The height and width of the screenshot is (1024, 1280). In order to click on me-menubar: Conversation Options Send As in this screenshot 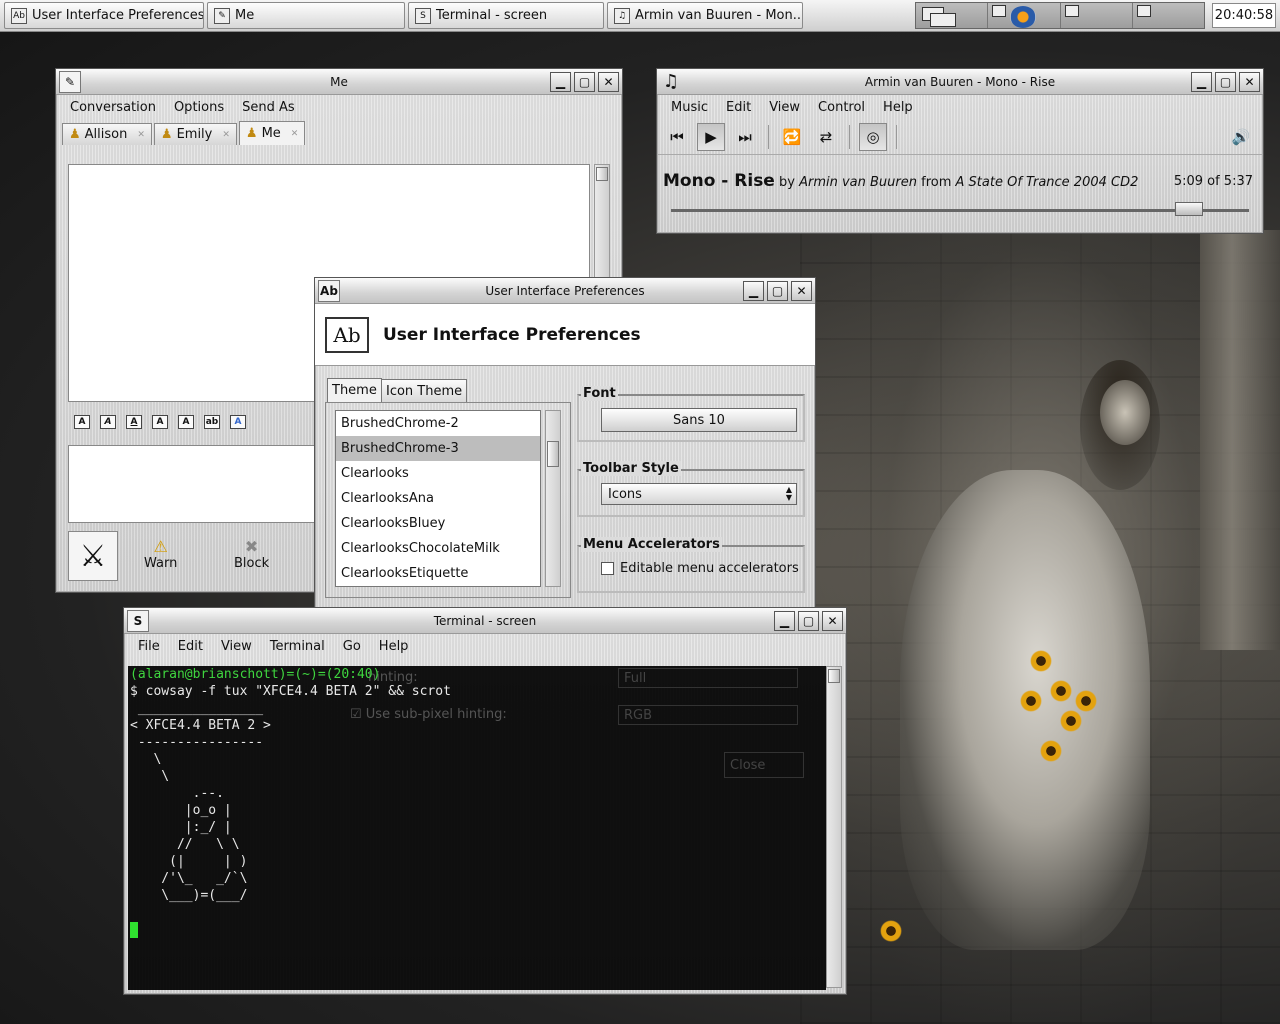, I will do `click(339, 107)`.